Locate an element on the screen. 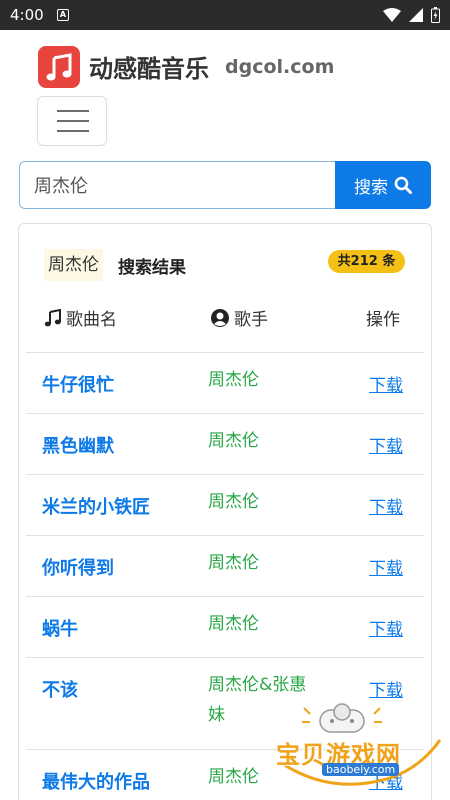 This screenshot has height=800, width=450. column-header-song: 歌曲名 is located at coordinates (80, 317).